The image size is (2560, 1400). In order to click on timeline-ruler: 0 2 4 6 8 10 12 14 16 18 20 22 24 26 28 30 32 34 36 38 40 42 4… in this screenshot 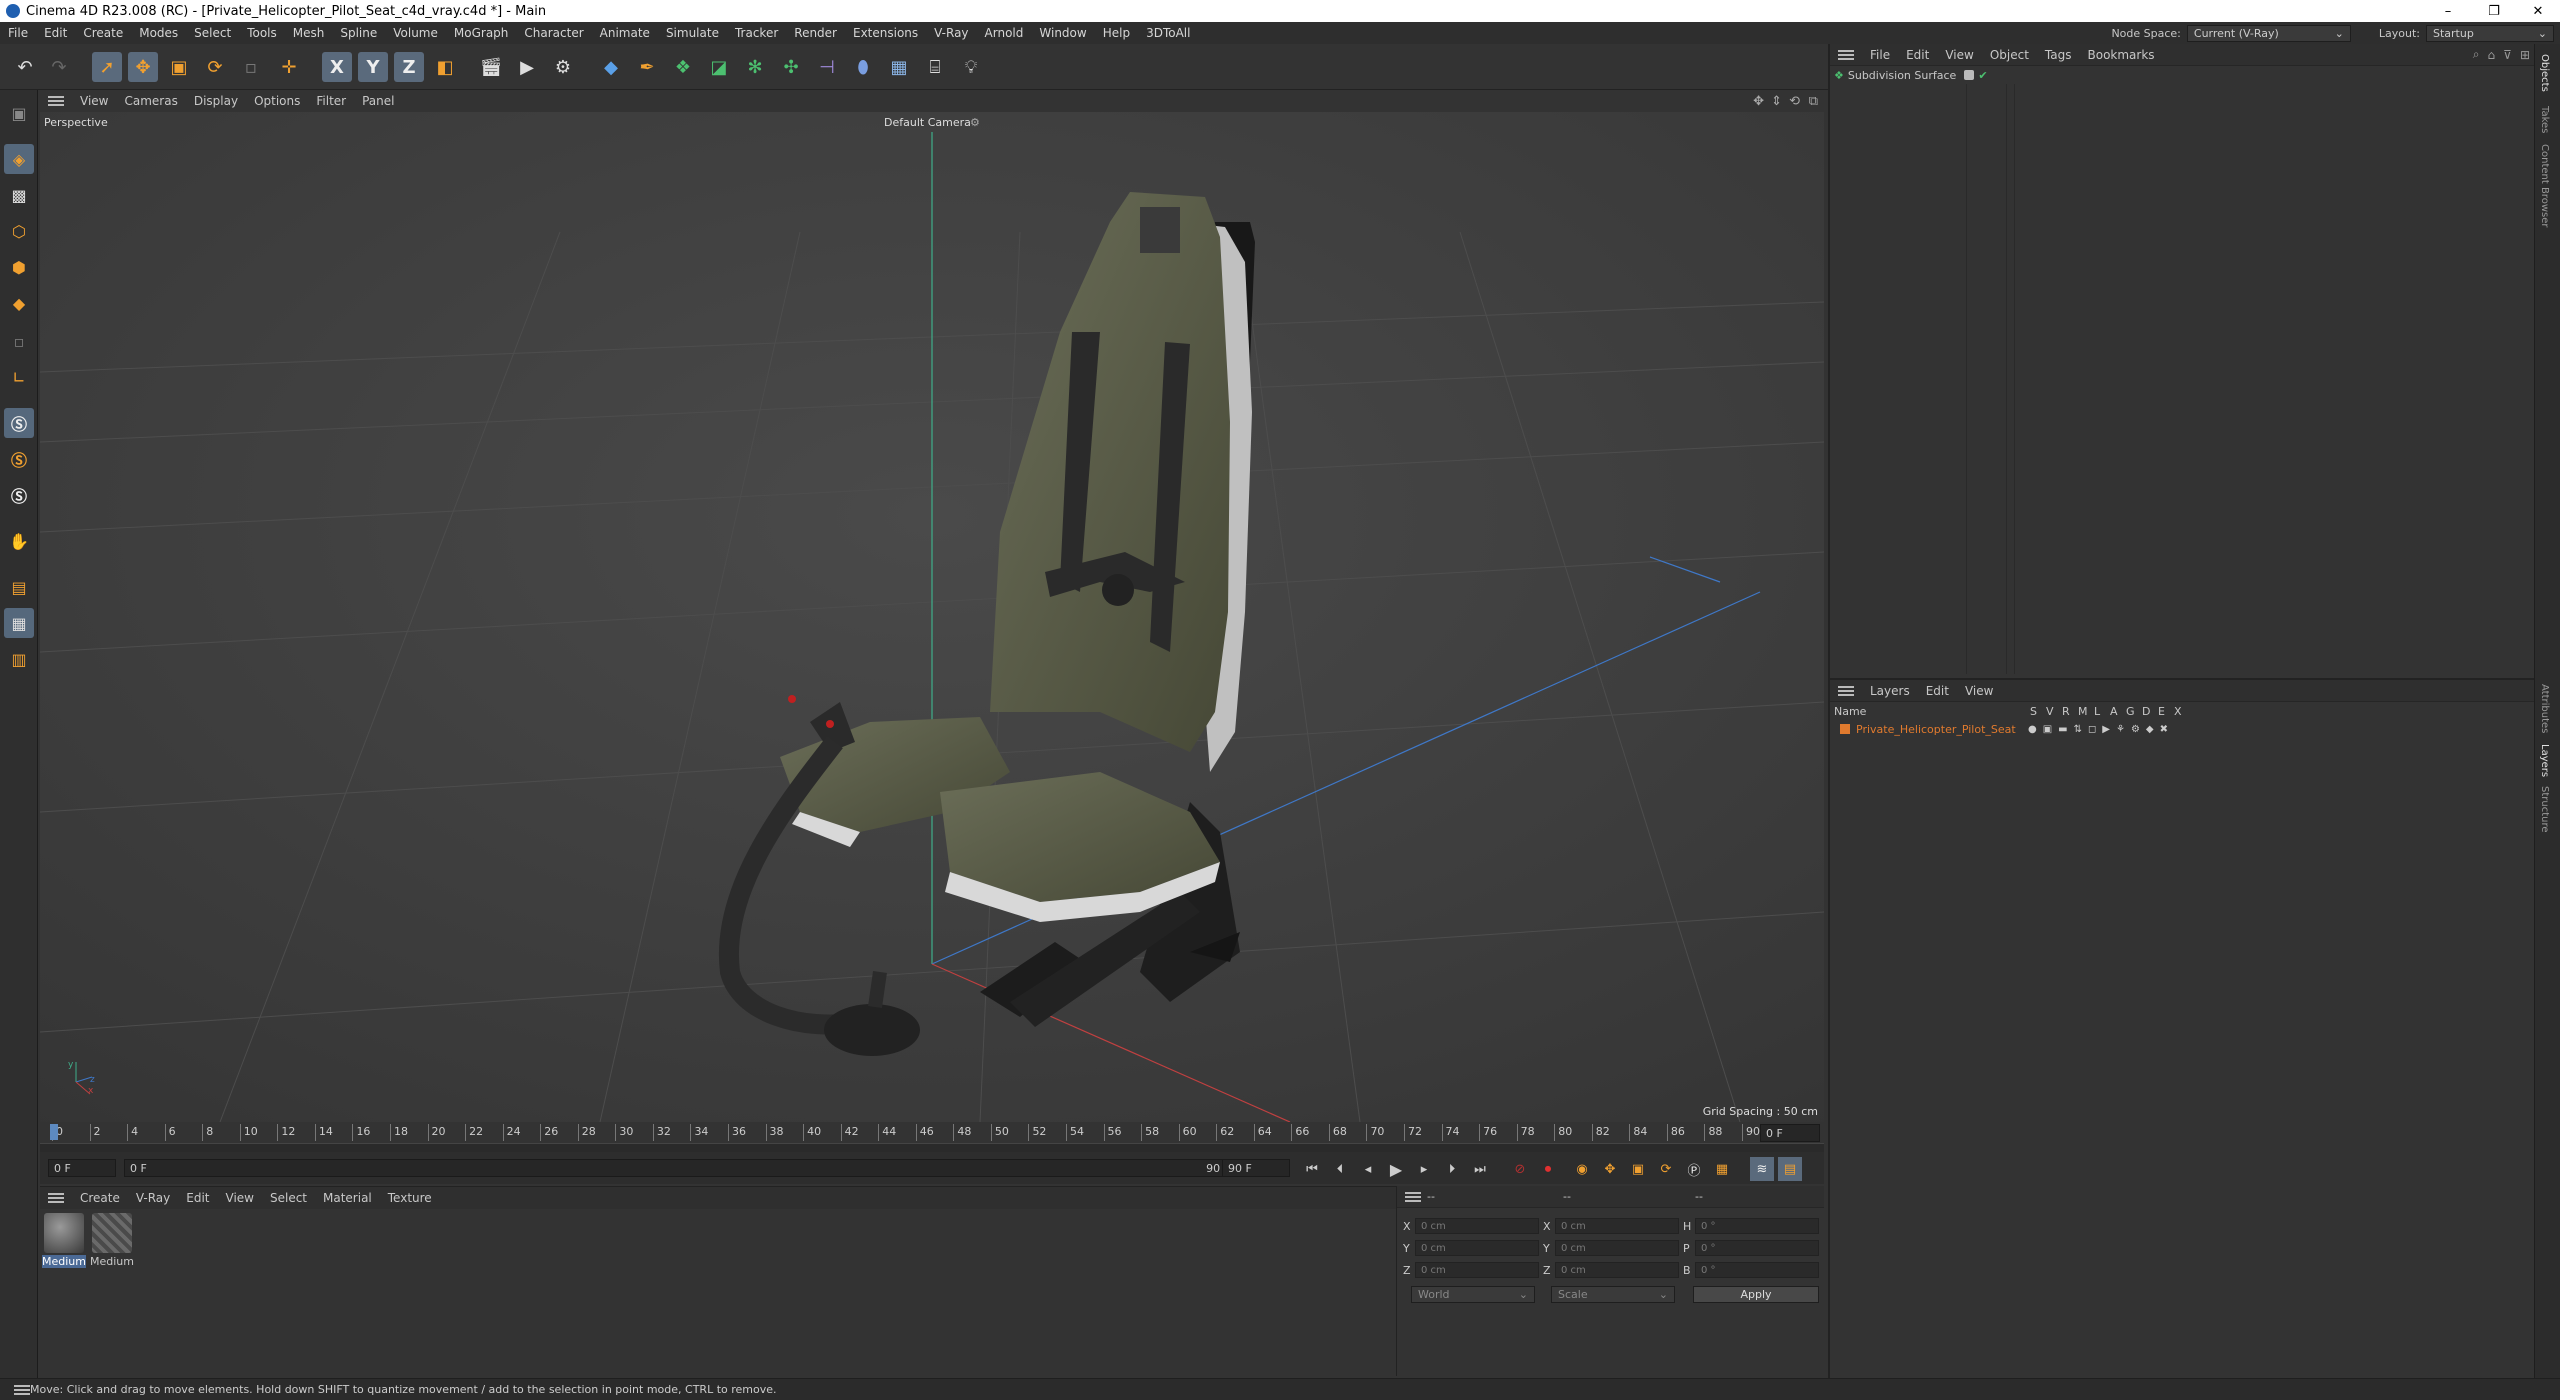, I will do `click(932, 1133)`.